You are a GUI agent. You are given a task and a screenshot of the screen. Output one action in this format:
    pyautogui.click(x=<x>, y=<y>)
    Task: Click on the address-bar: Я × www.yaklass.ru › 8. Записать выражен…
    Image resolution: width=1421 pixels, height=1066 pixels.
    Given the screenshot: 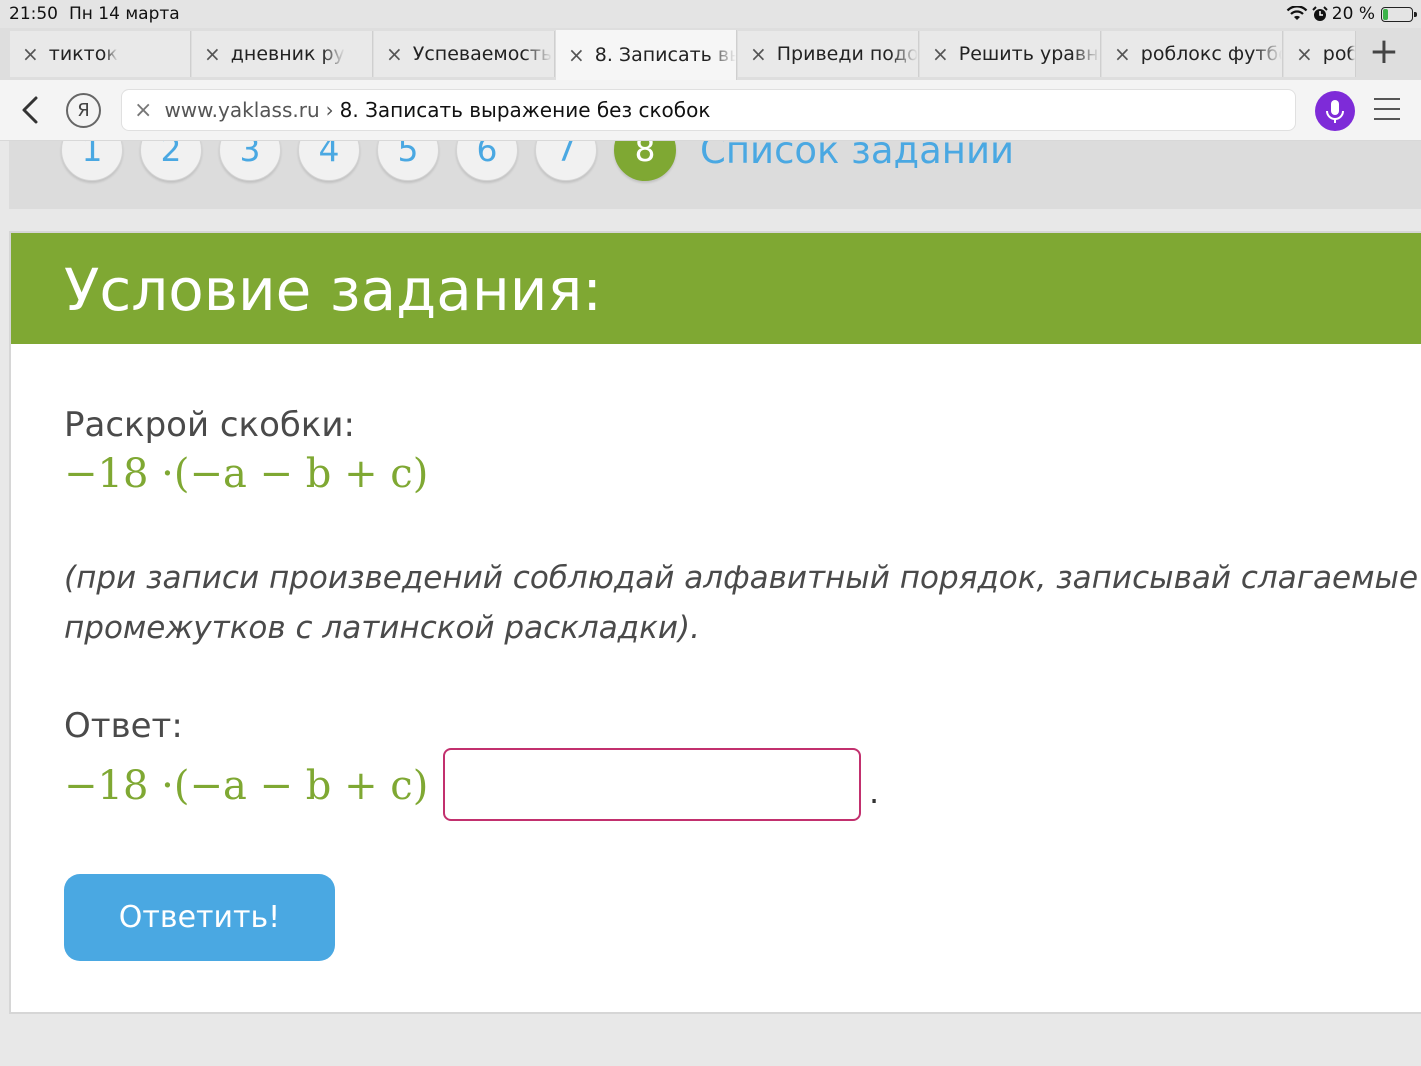 What is the action you would take?
    pyautogui.click(x=710, y=110)
    